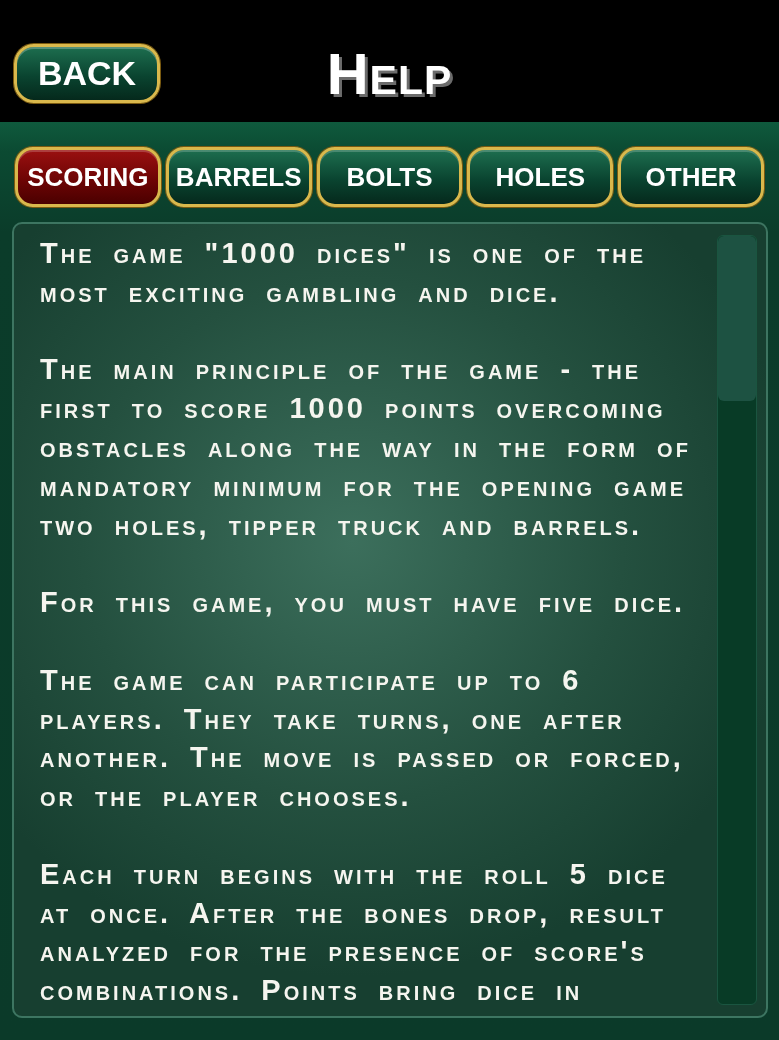 Image resolution: width=779 pixels, height=1040 pixels. Describe the element at coordinates (88, 177) in the screenshot. I see `tab: SCORING` at that location.